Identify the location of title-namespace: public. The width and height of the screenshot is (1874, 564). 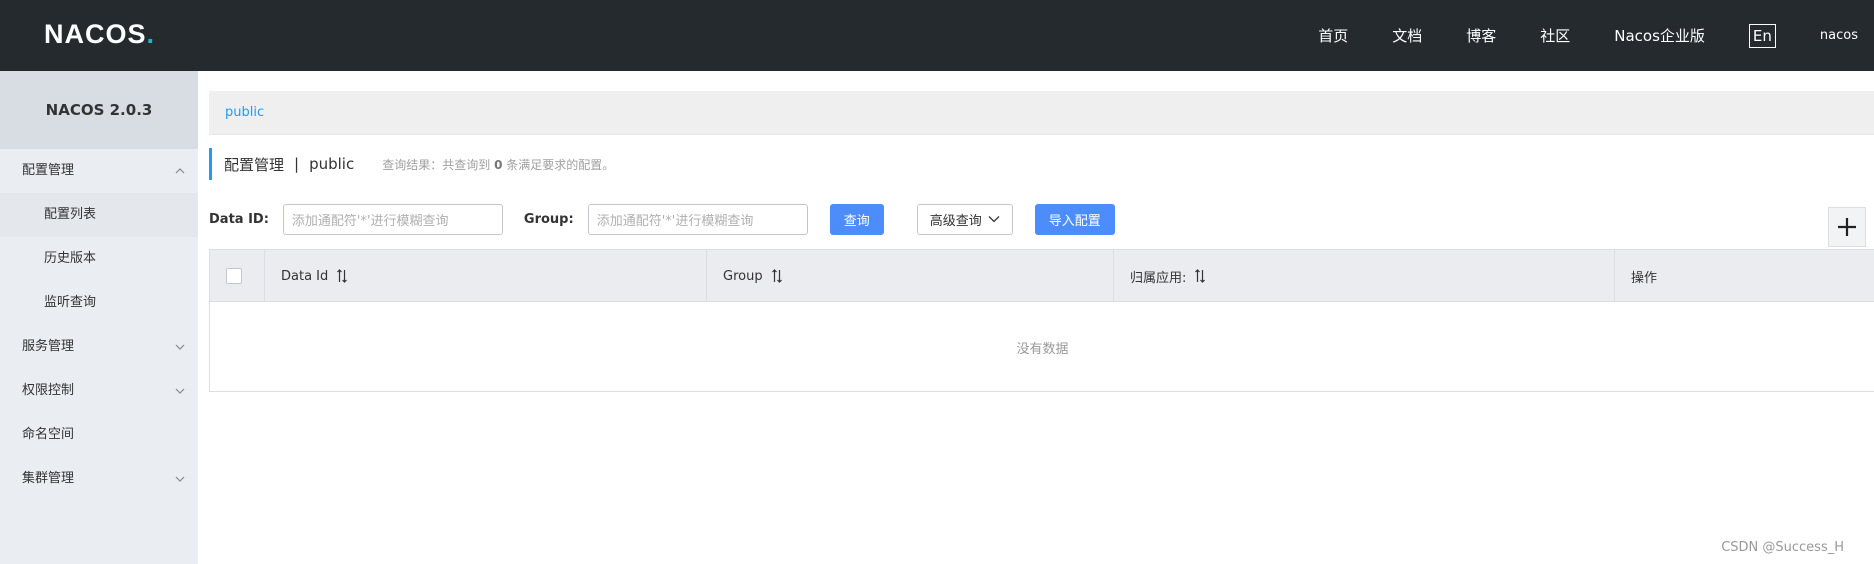
(332, 164).